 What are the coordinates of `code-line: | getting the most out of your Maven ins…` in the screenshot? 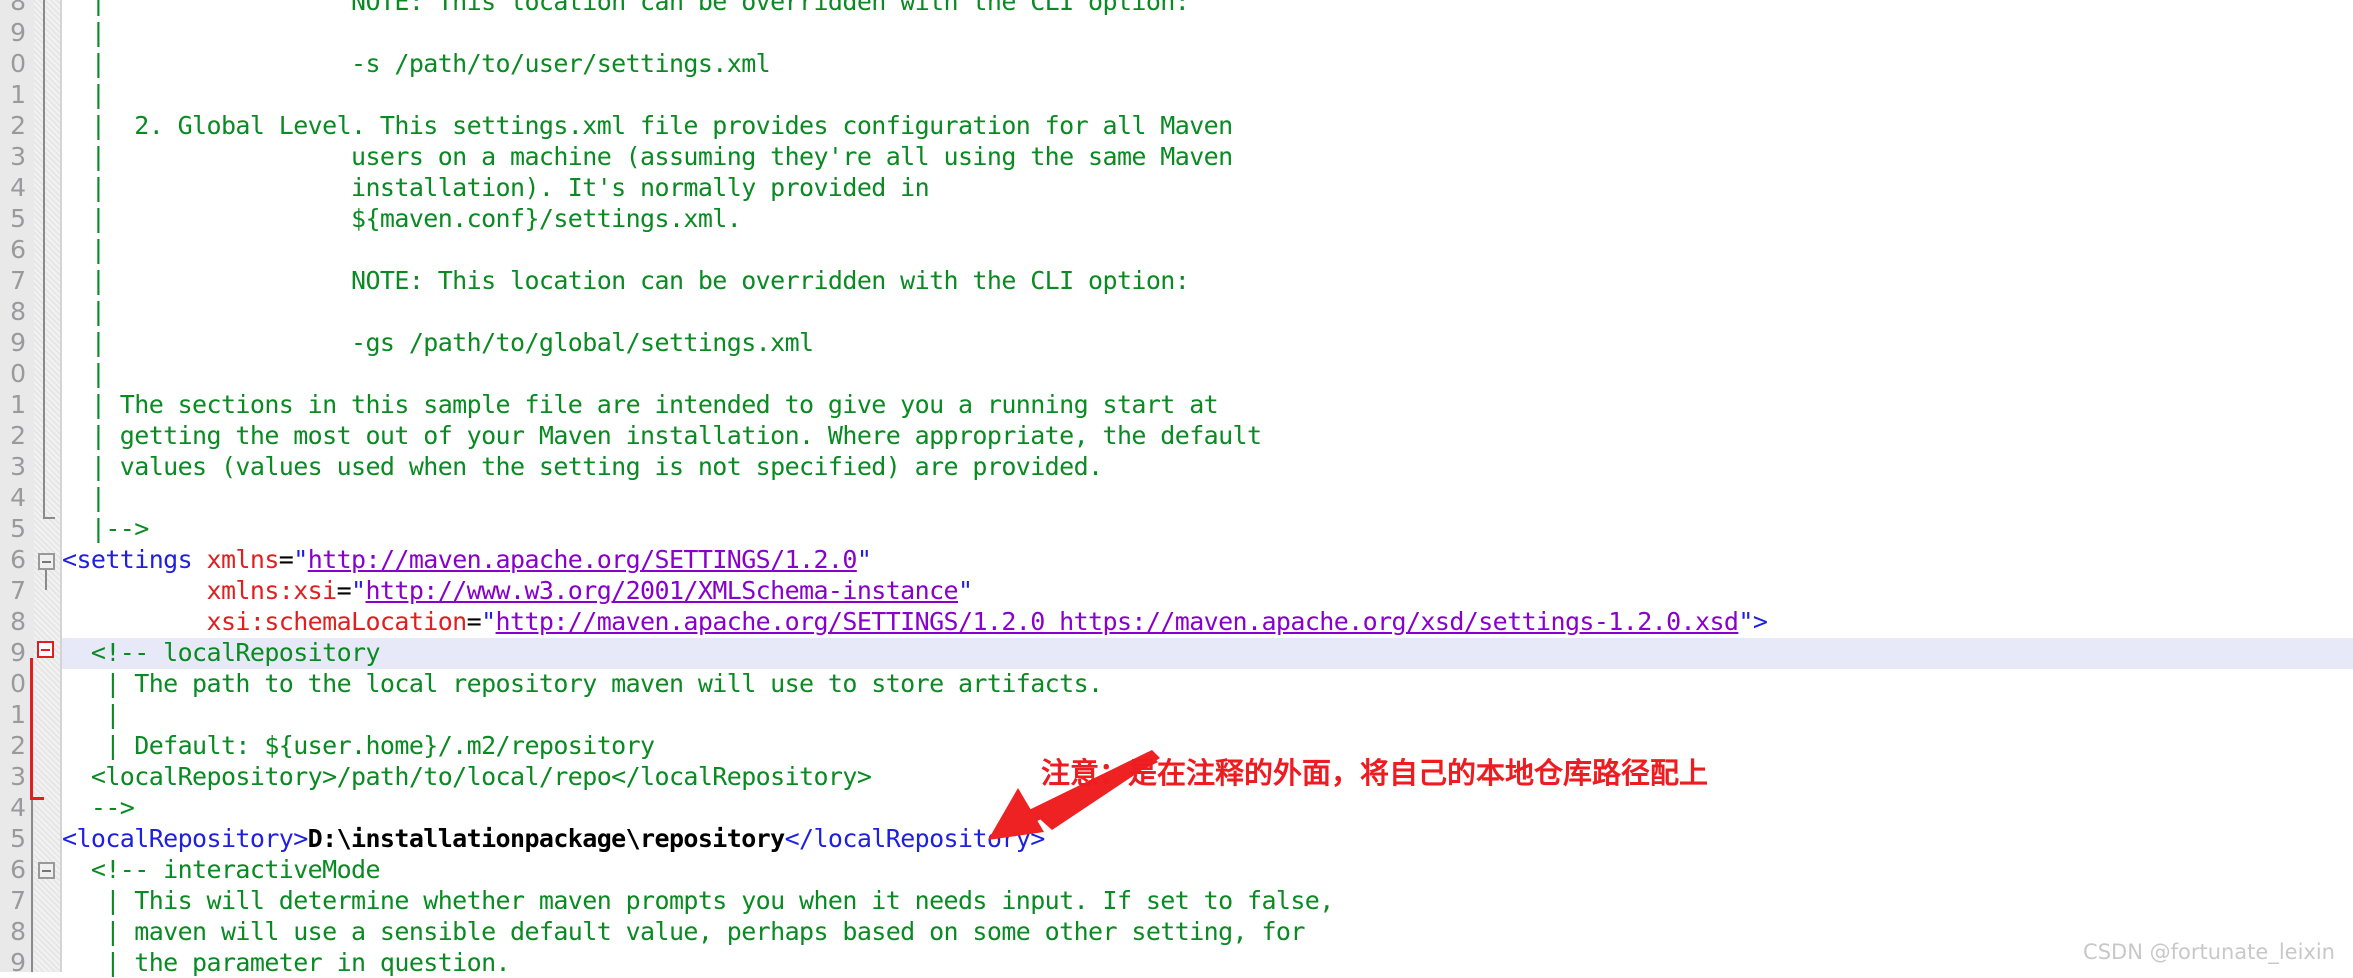 It's located at (1207, 435).